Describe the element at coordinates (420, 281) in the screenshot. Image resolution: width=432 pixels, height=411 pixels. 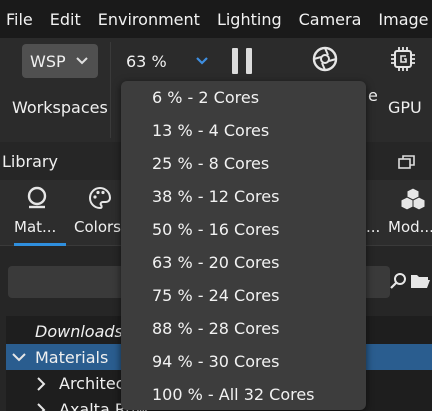
I see `open-folder-icon` at that location.